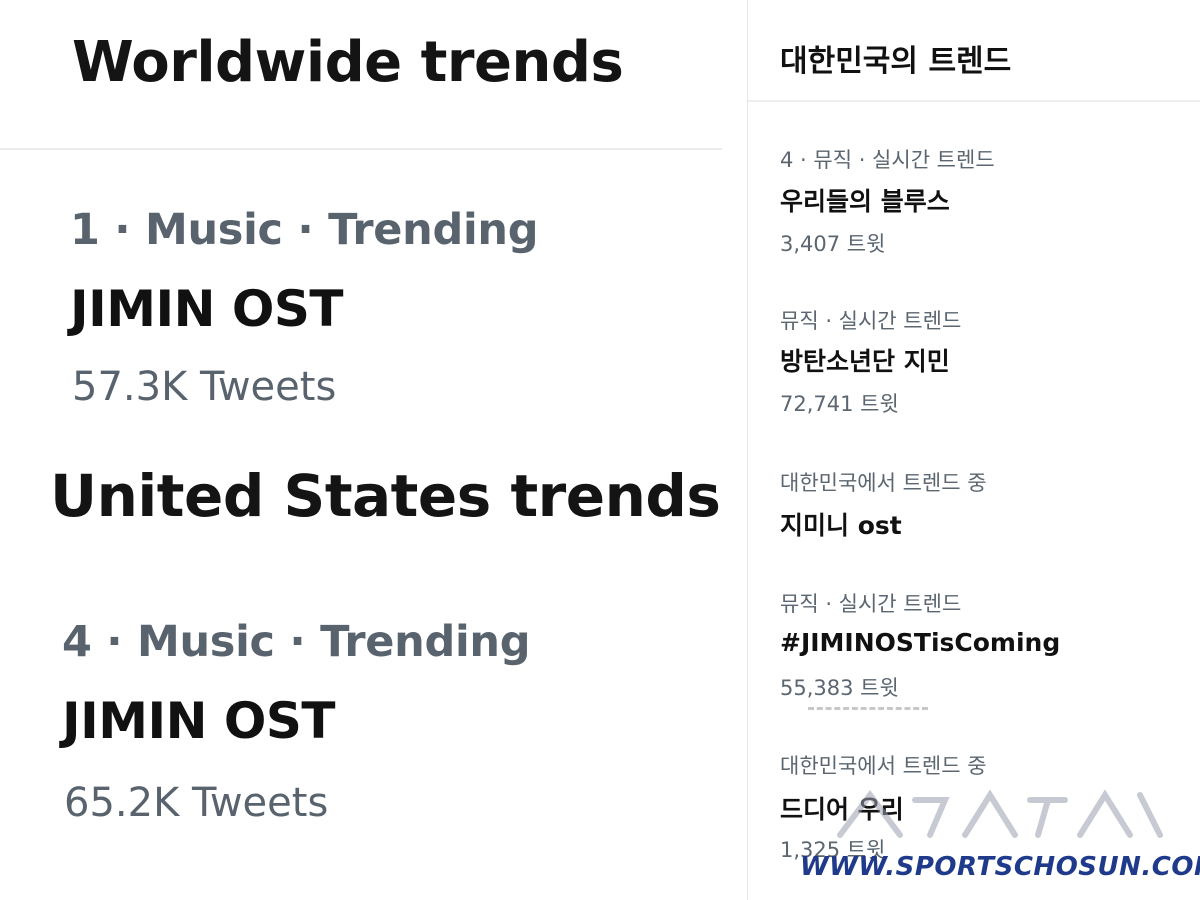 The height and width of the screenshot is (900, 1200). I want to click on worldwide-trends-title: Worldwide trends, so click(348, 62).